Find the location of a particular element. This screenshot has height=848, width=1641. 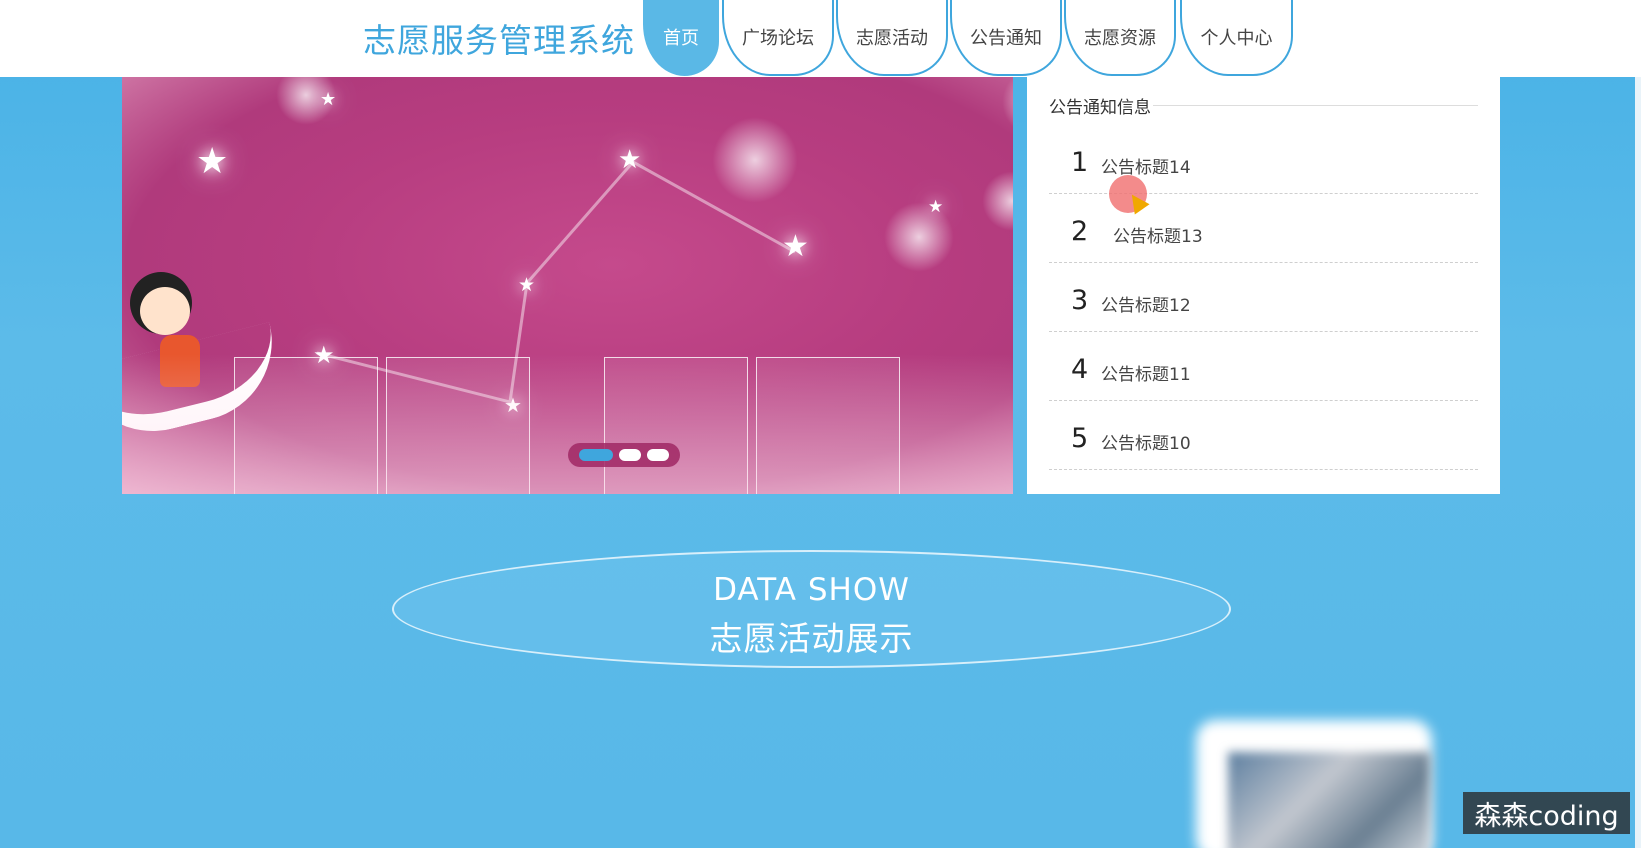

activity-image-blurred is located at coordinates (1329, 800).